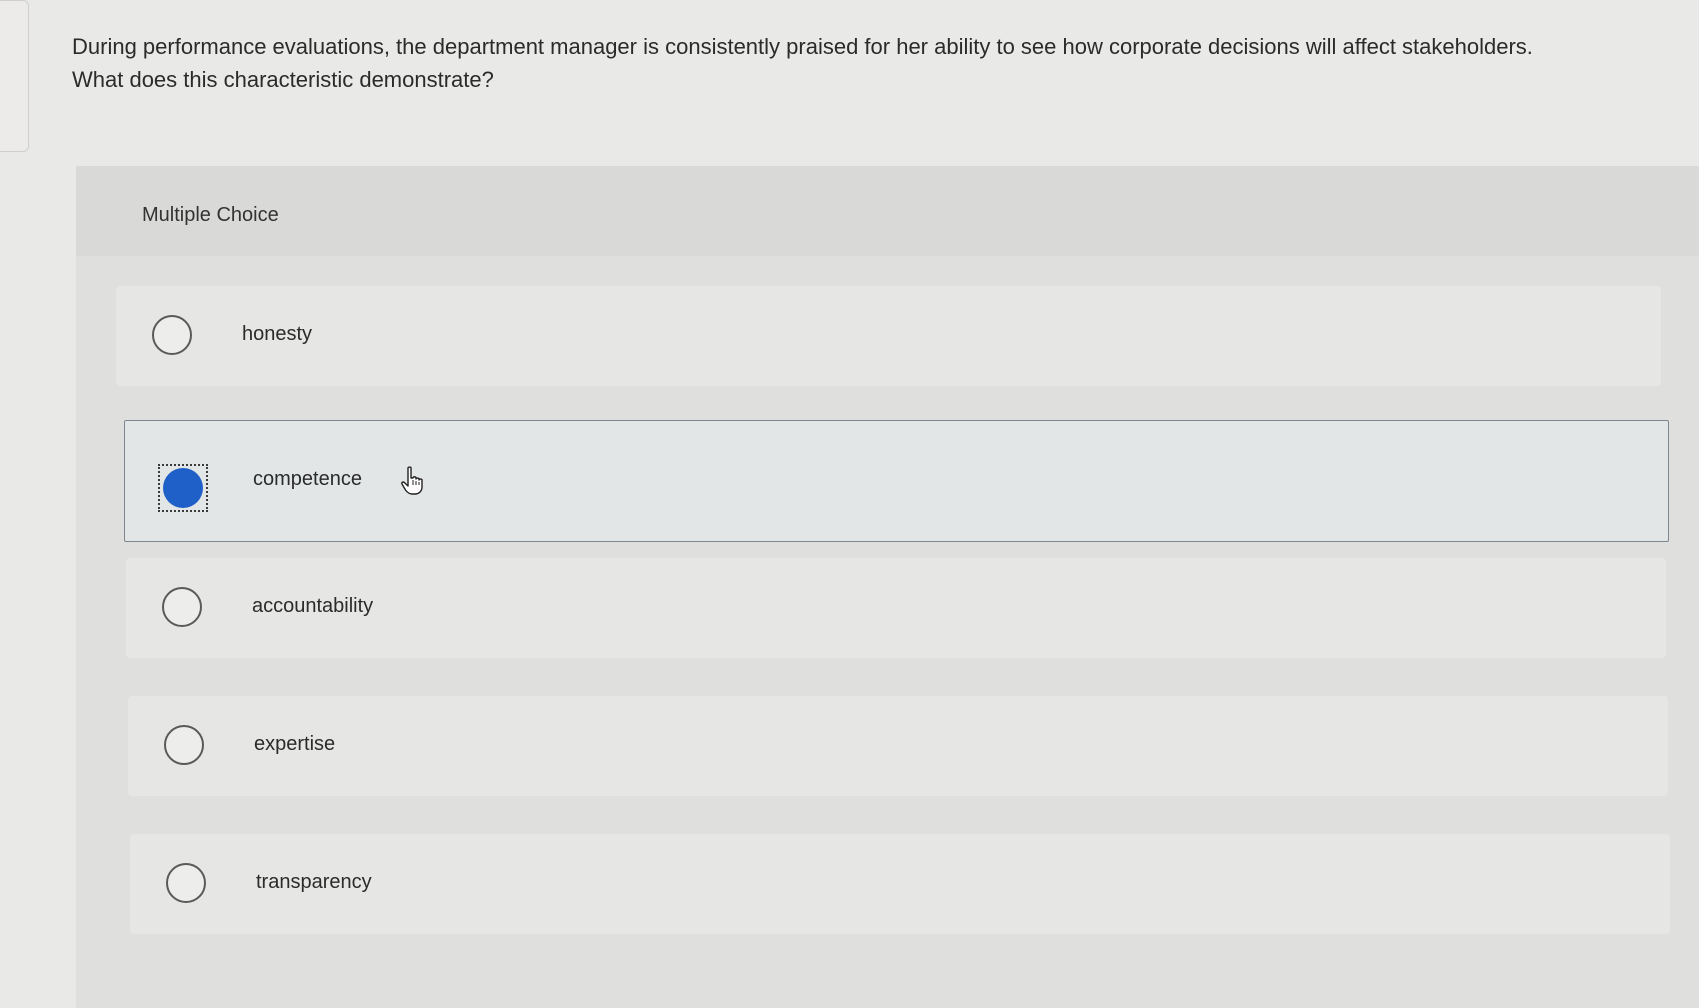  Describe the element at coordinates (898, 746) in the screenshot. I see `choice-expertise: expertise` at that location.